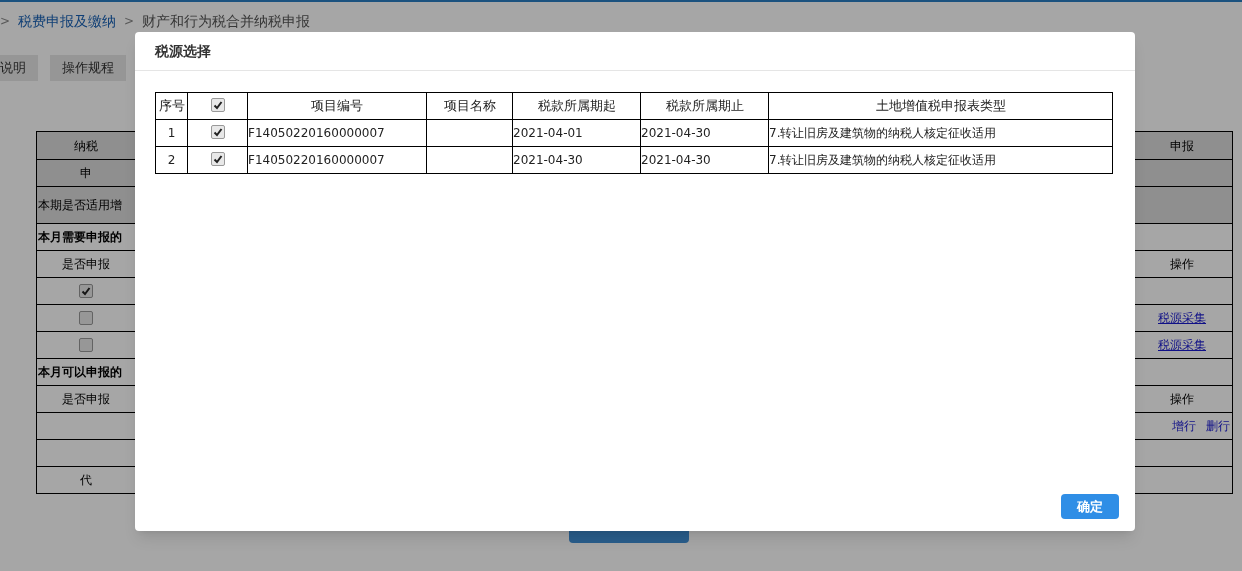 The width and height of the screenshot is (1242, 571). I want to click on confirm-button: 确定, so click(1090, 506).